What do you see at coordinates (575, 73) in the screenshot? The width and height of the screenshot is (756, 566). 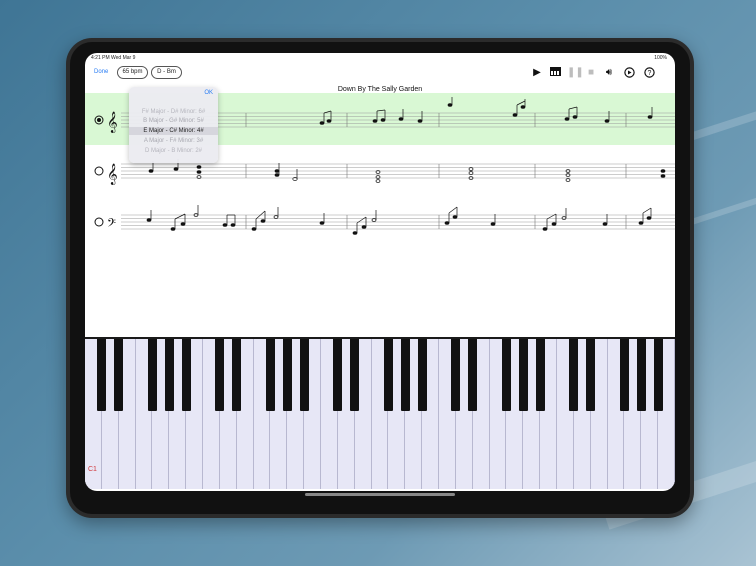 I see `pause-icon: ❚❚` at bounding box center [575, 73].